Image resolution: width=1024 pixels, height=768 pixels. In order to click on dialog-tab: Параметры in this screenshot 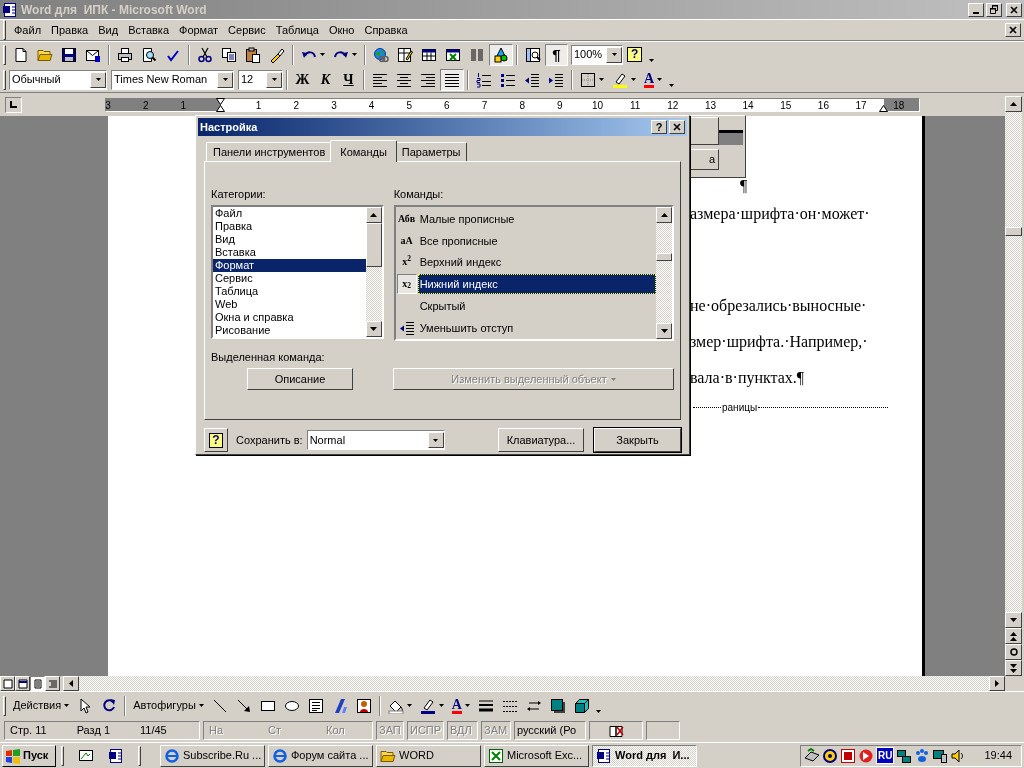, I will do `click(431, 152)`.